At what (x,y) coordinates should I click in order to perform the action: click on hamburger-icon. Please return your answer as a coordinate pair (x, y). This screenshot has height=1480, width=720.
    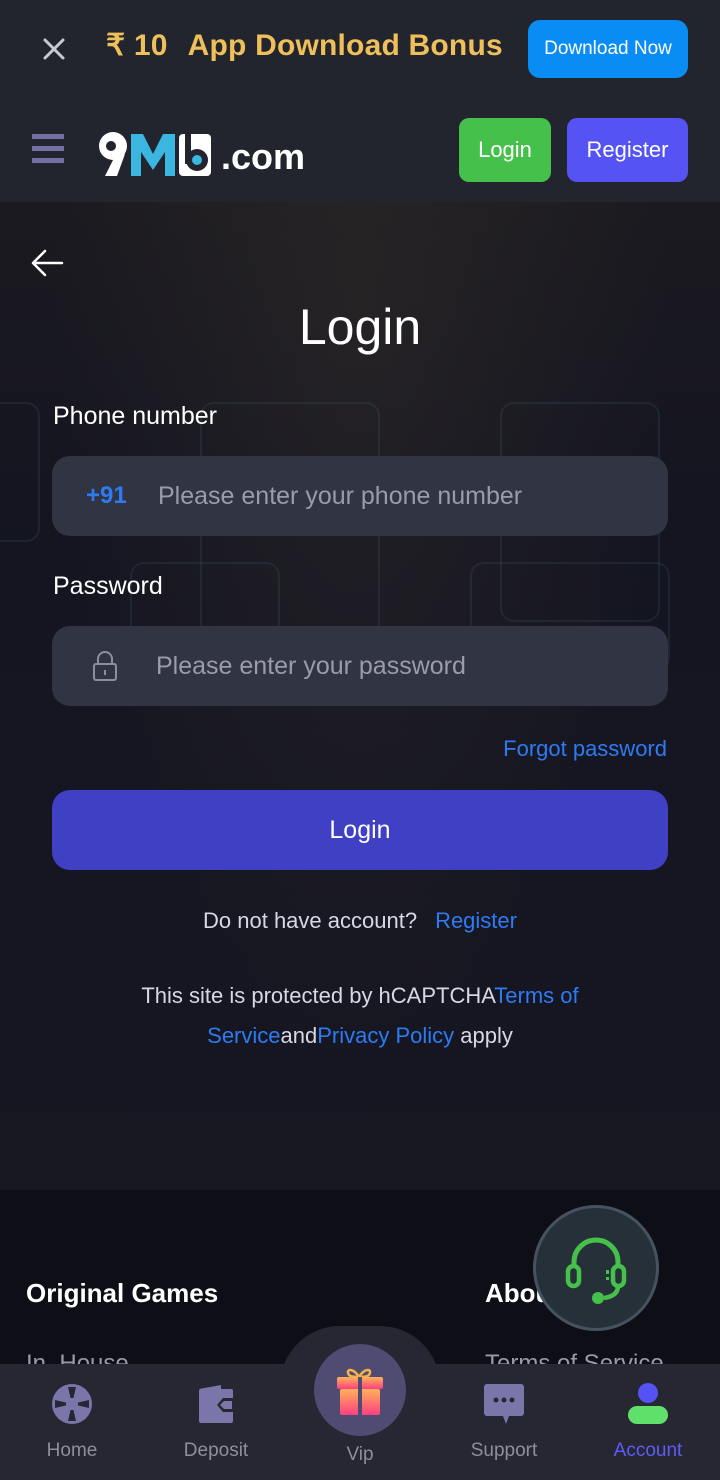
    Looking at the image, I should click on (48, 150).